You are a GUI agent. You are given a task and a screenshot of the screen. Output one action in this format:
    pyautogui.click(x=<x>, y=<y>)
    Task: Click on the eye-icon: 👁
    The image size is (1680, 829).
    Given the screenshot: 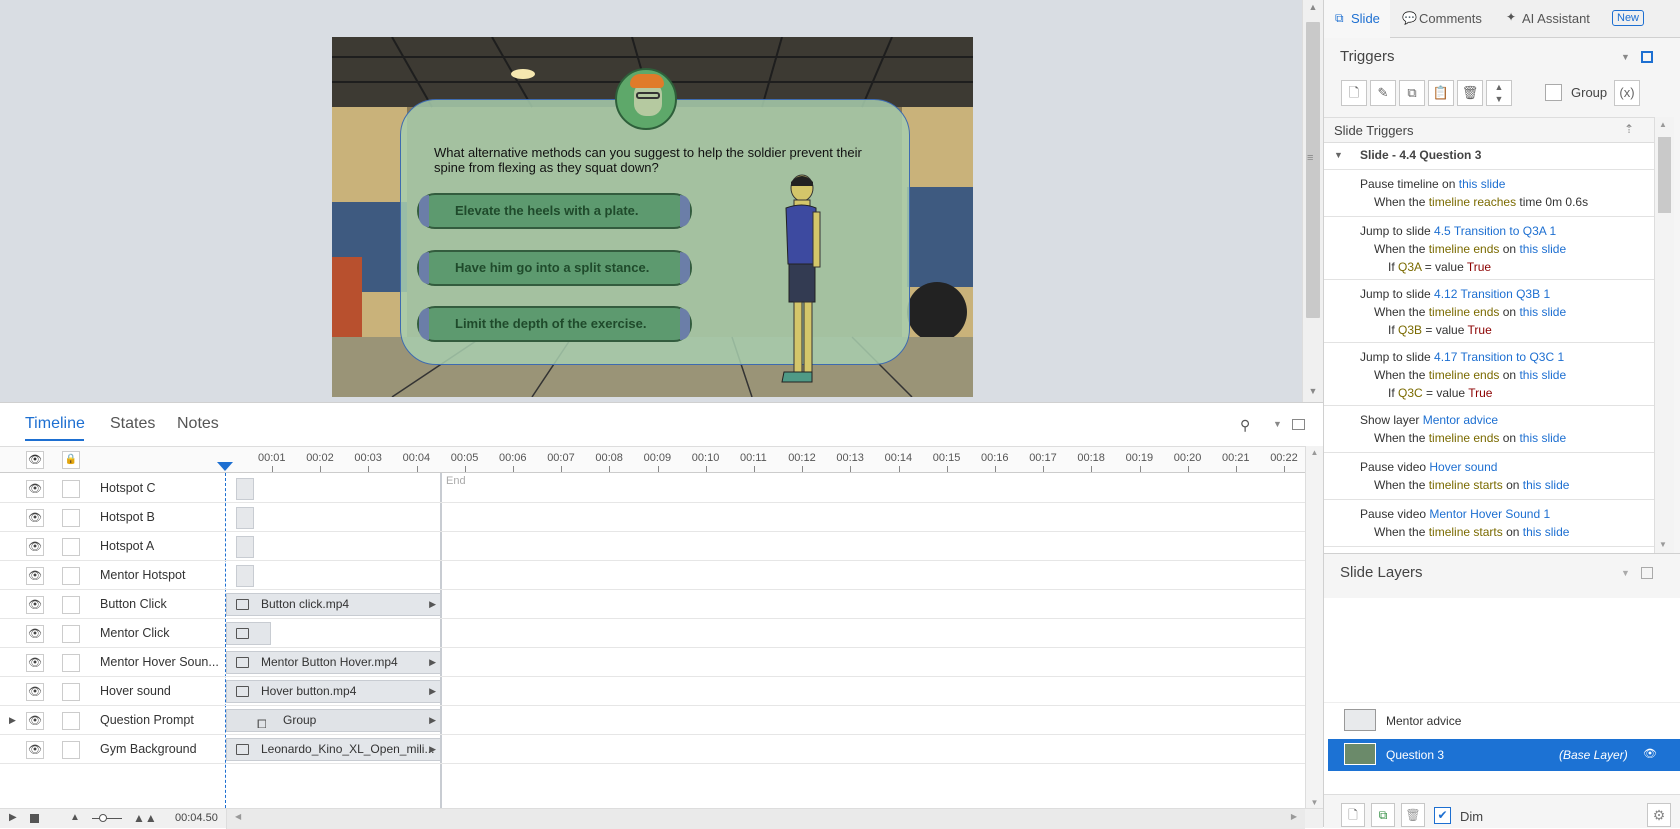 What is the action you would take?
    pyautogui.click(x=1650, y=753)
    